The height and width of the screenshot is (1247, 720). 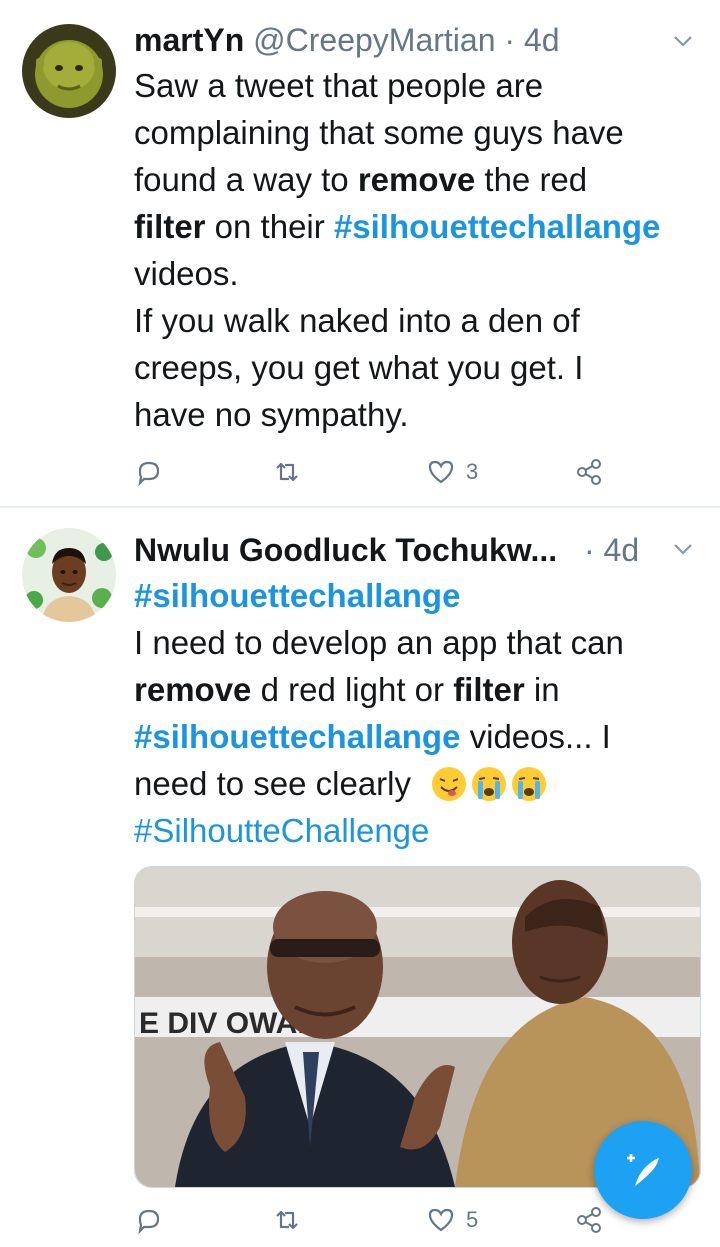 What do you see at coordinates (269, 226) in the screenshot?
I see `text-segment: on their` at bounding box center [269, 226].